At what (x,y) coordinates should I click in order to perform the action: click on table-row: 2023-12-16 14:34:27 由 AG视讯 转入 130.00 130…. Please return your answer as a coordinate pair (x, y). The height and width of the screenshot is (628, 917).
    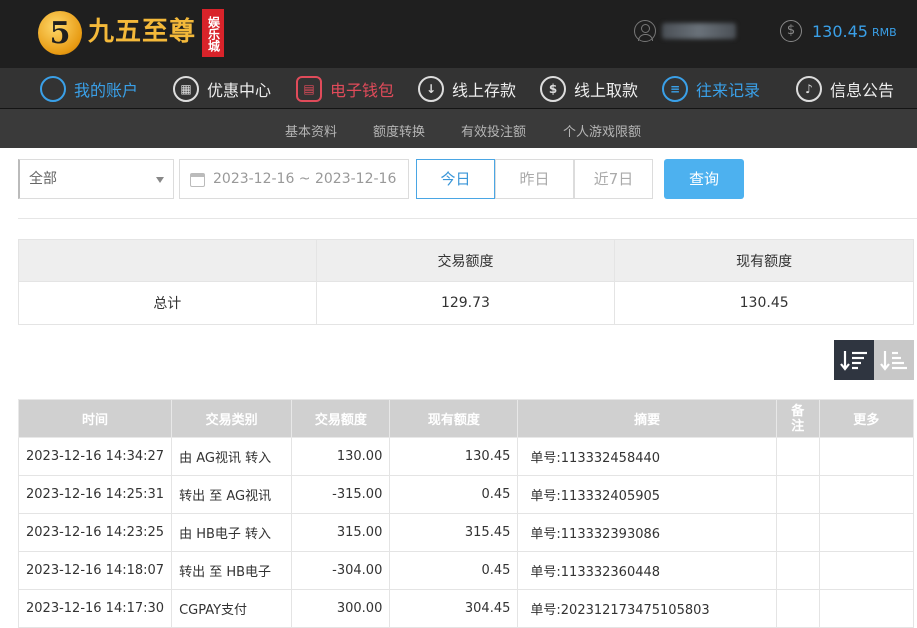
    Looking at the image, I should click on (466, 456).